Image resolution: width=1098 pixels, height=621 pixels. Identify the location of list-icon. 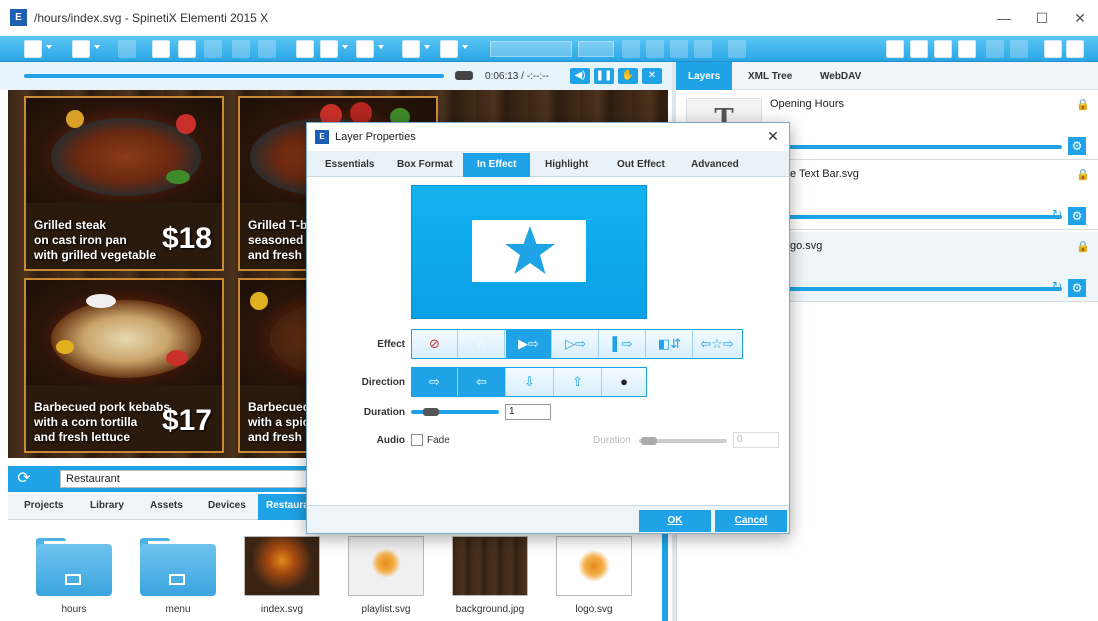
(737, 49).